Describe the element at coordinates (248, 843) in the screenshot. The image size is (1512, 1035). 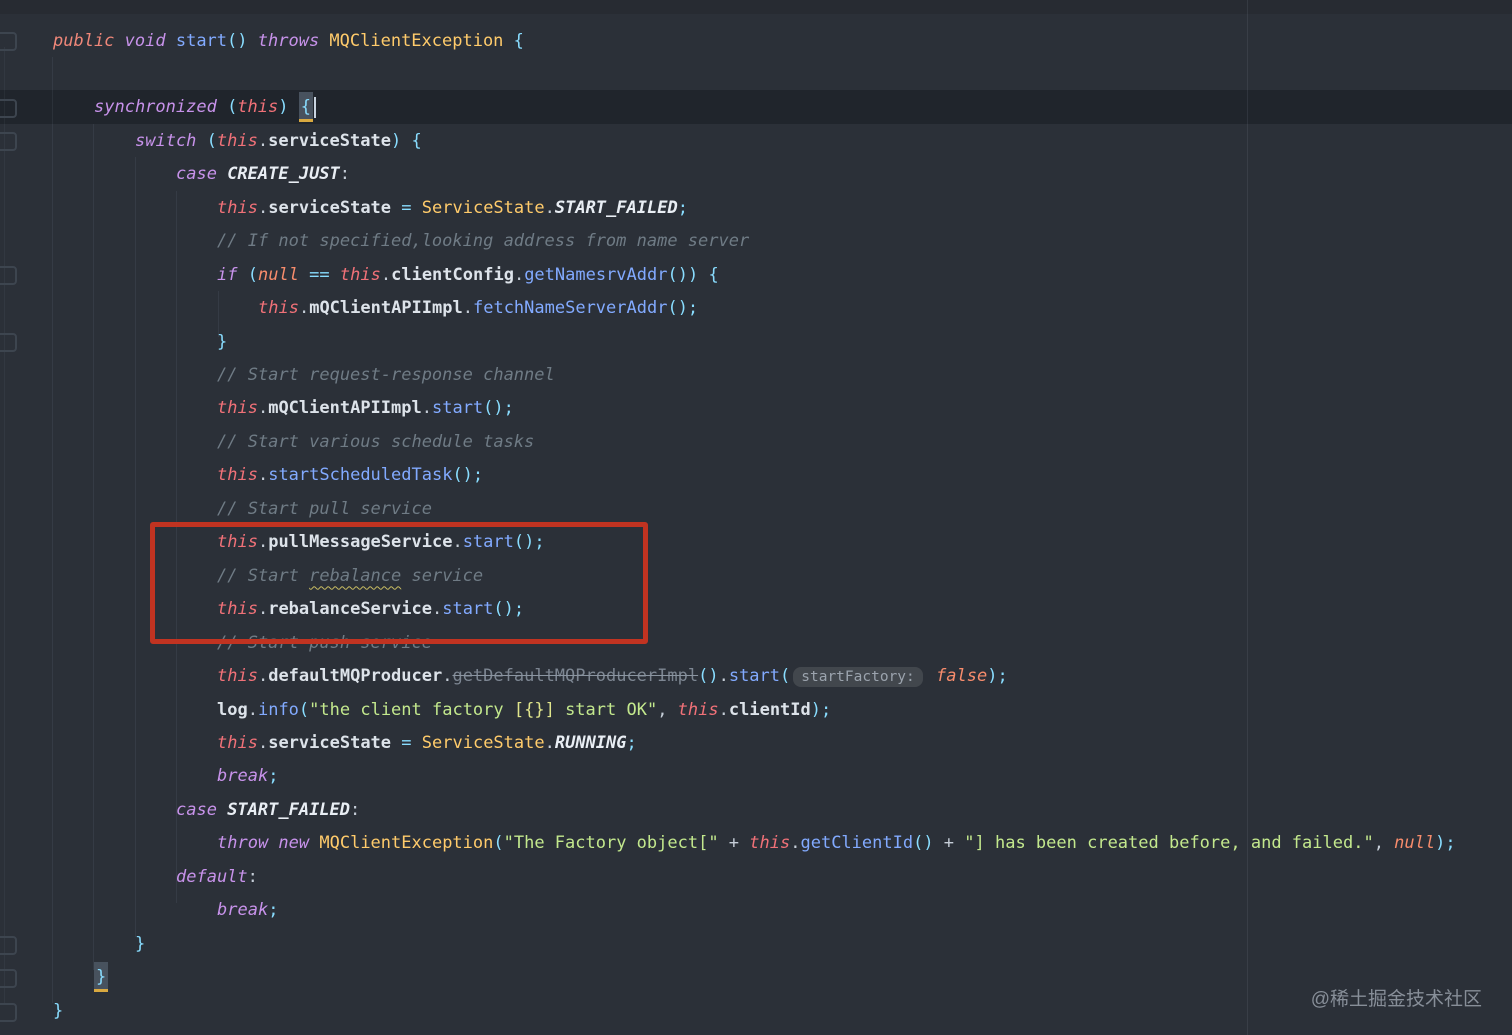
I see `code-token: throw` at that location.